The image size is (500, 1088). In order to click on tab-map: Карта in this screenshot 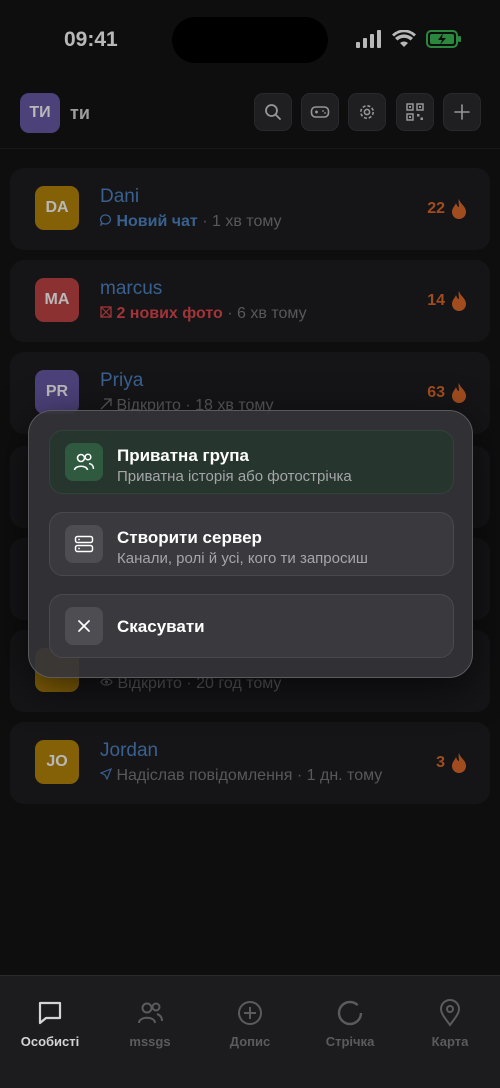, I will do `click(450, 1023)`.